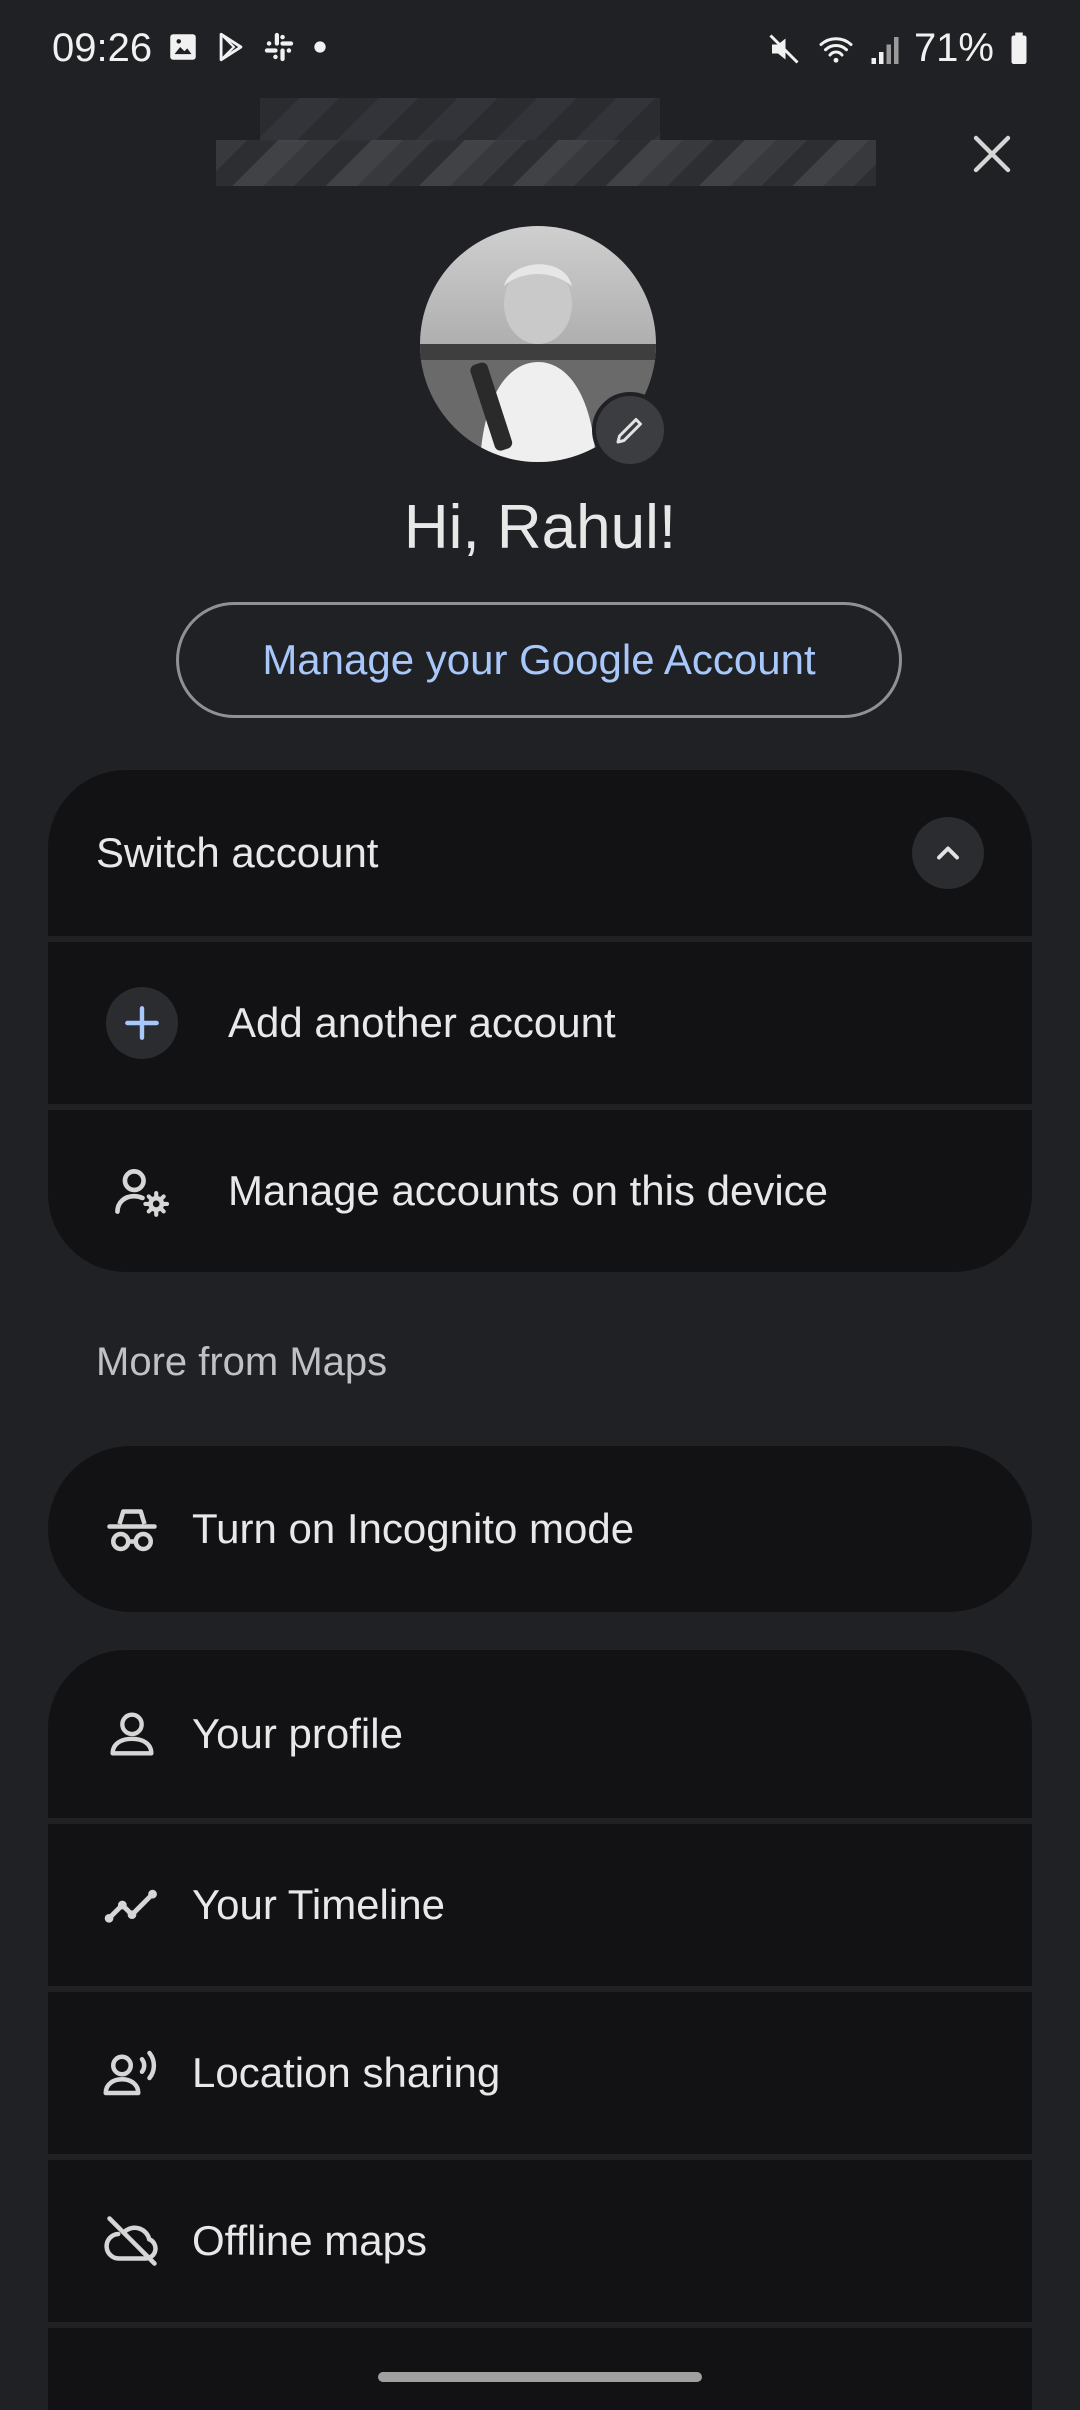 The width and height of the screenshot is (1080, 2410). I want to click on menu-item-location-sharing: Location sharing, so click(540, 2070).